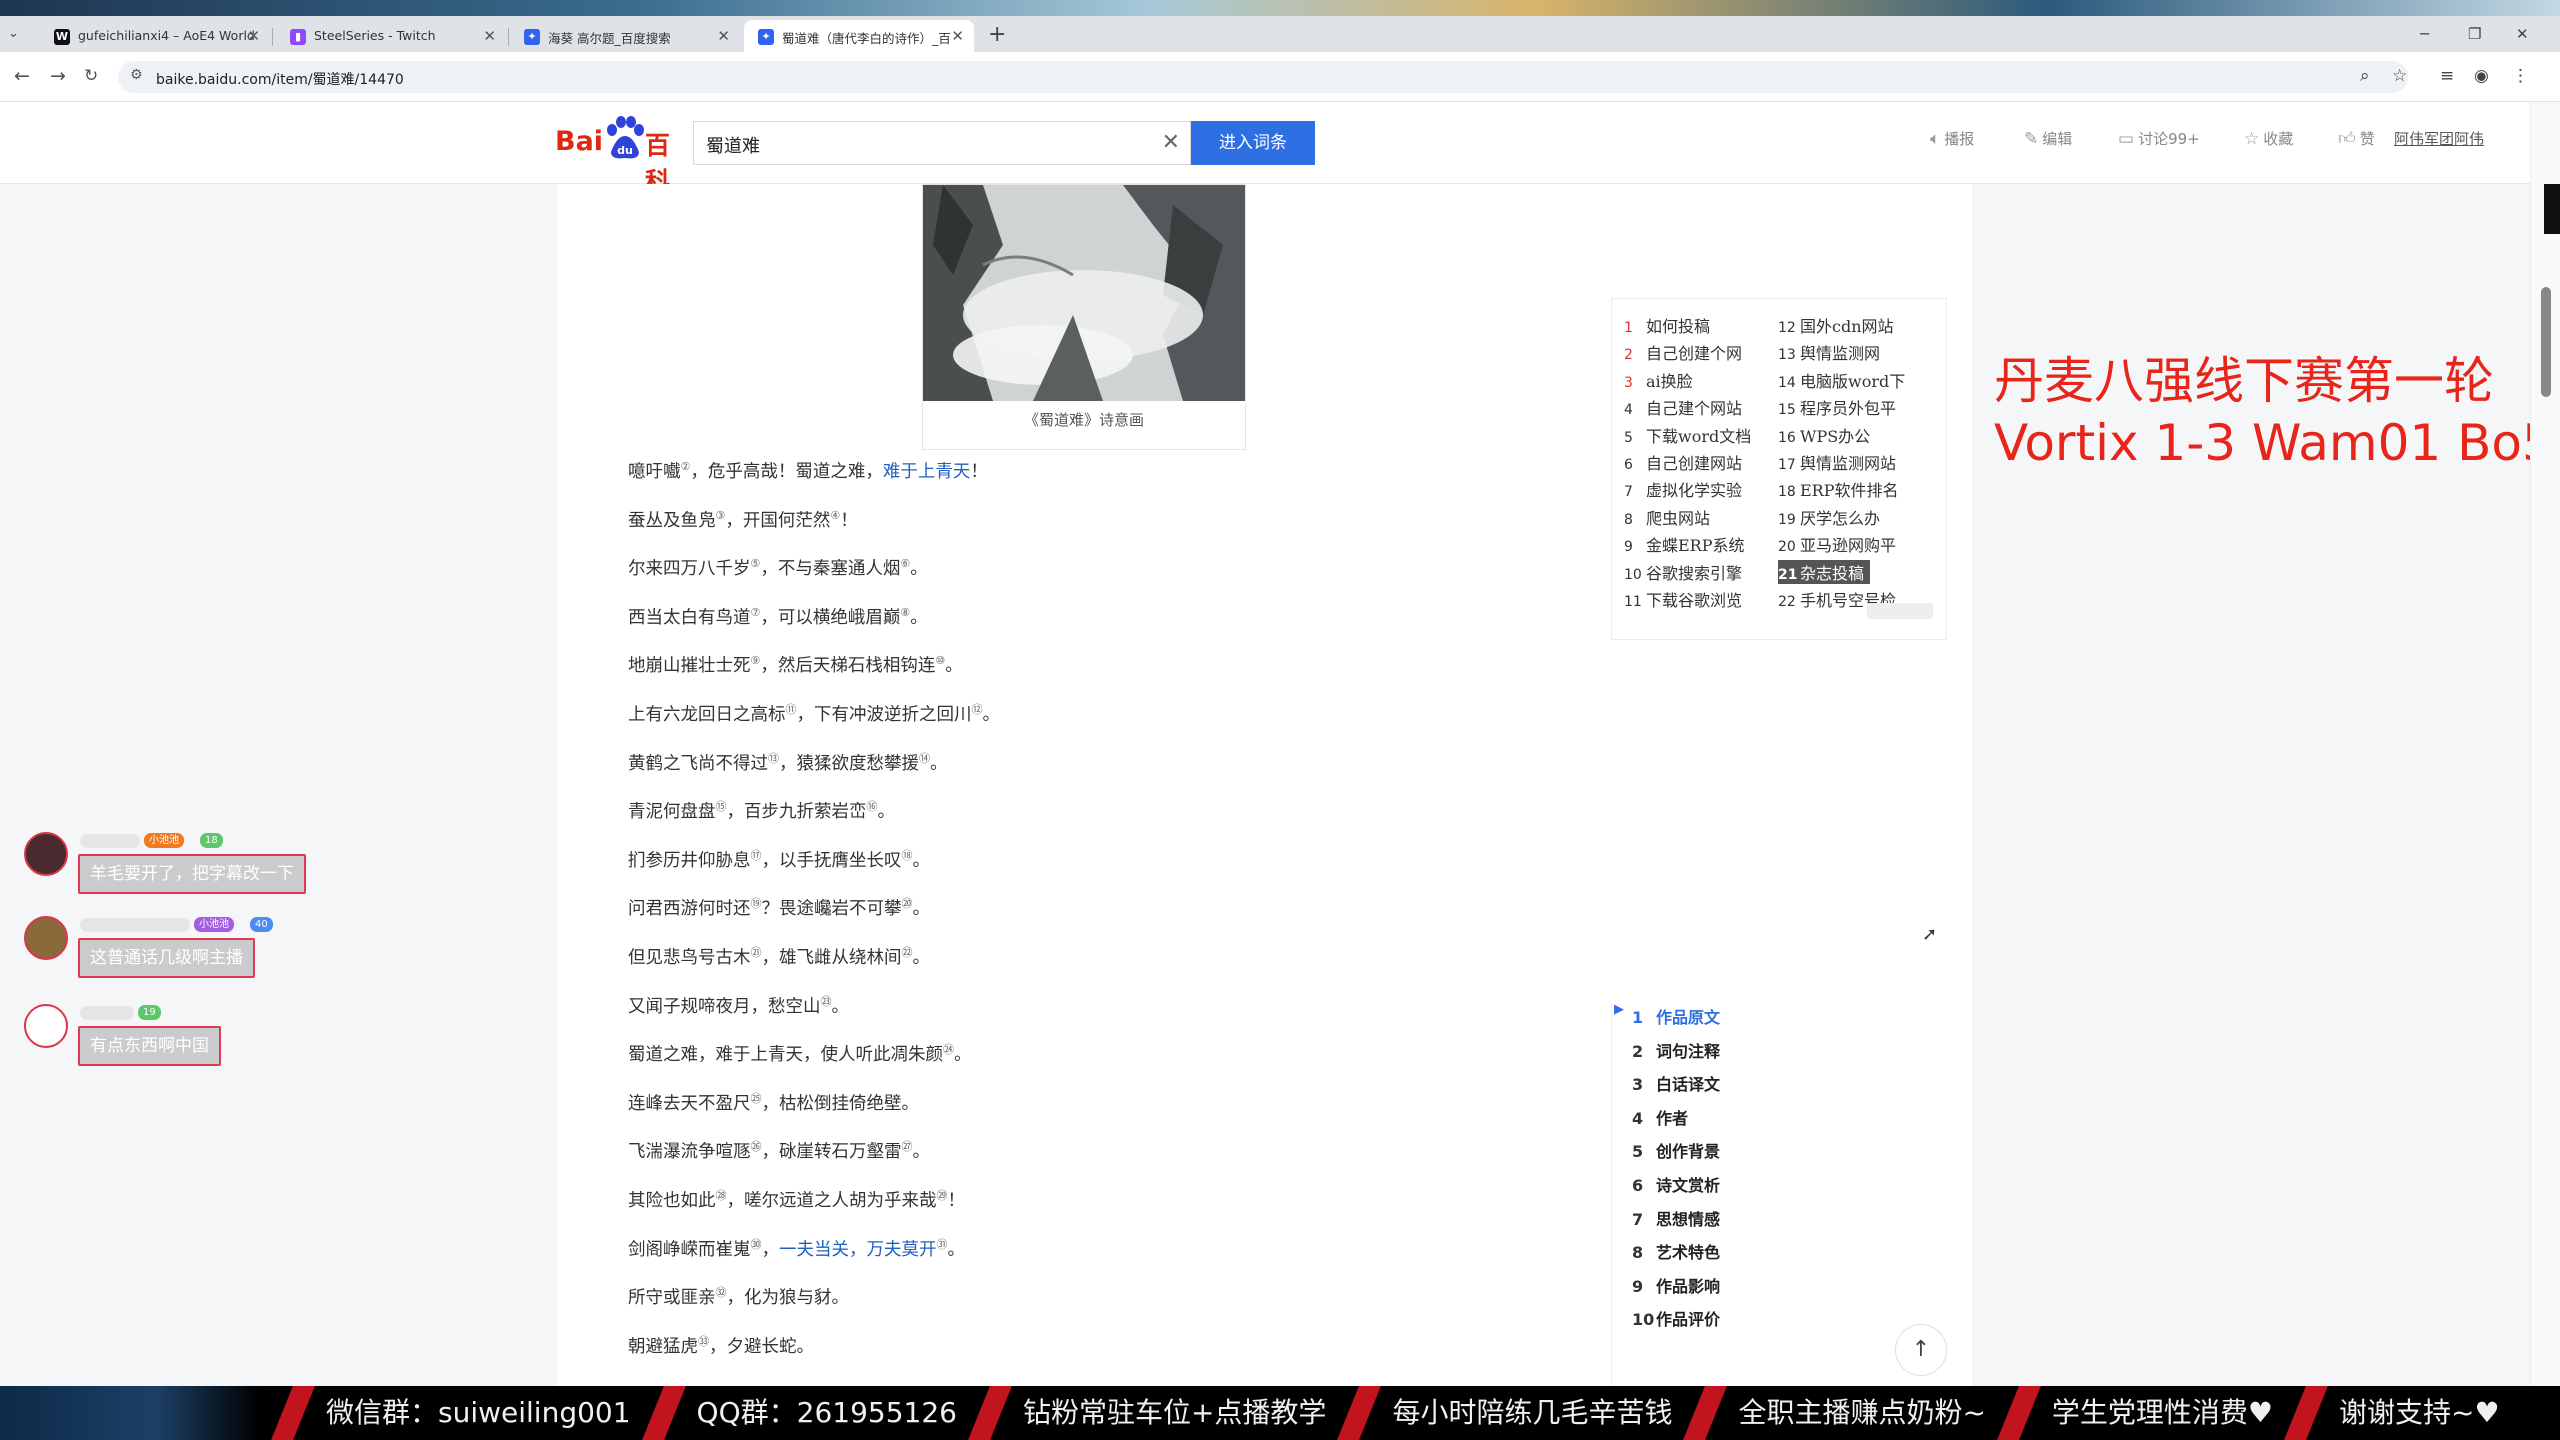  Describe the element at coordinates (1658, 380) in the screenshot. I see `hot-search-item: 3 ai换脸` at that location.